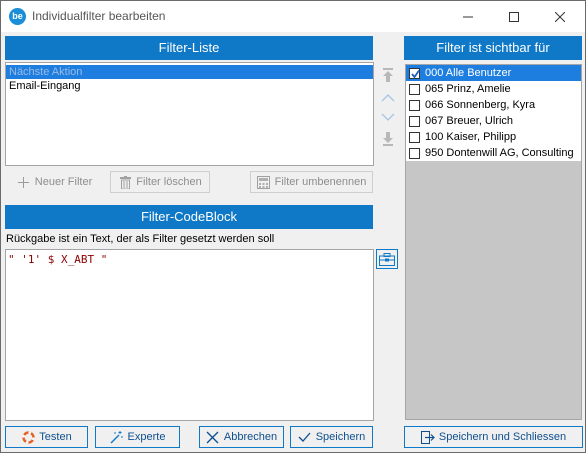  I want to click on chevron-down-icon, so click(388, 117).